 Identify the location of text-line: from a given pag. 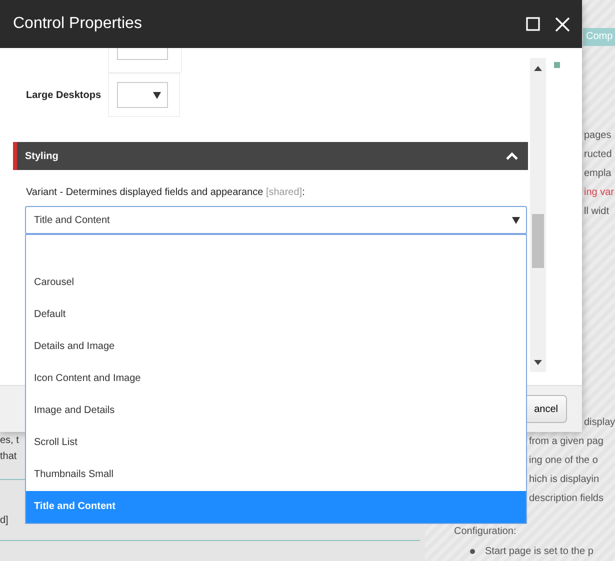
(566, 442).